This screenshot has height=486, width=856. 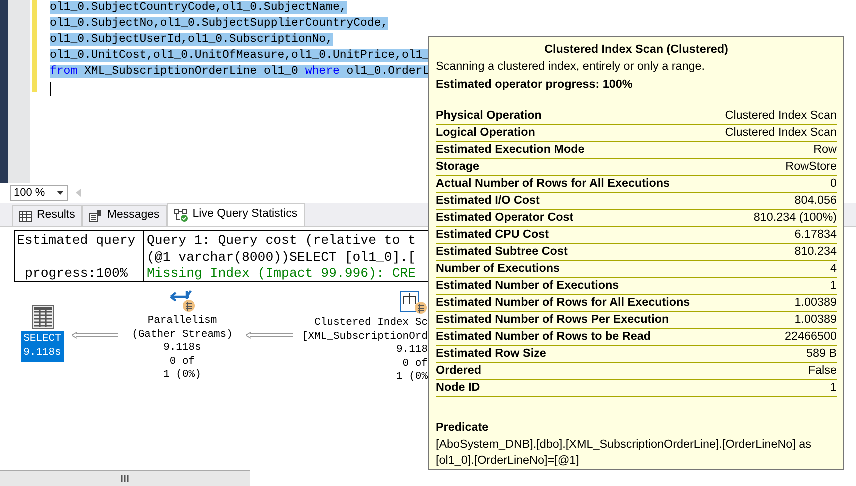 I want to click on grid-icon, so click(x=25, y=216).